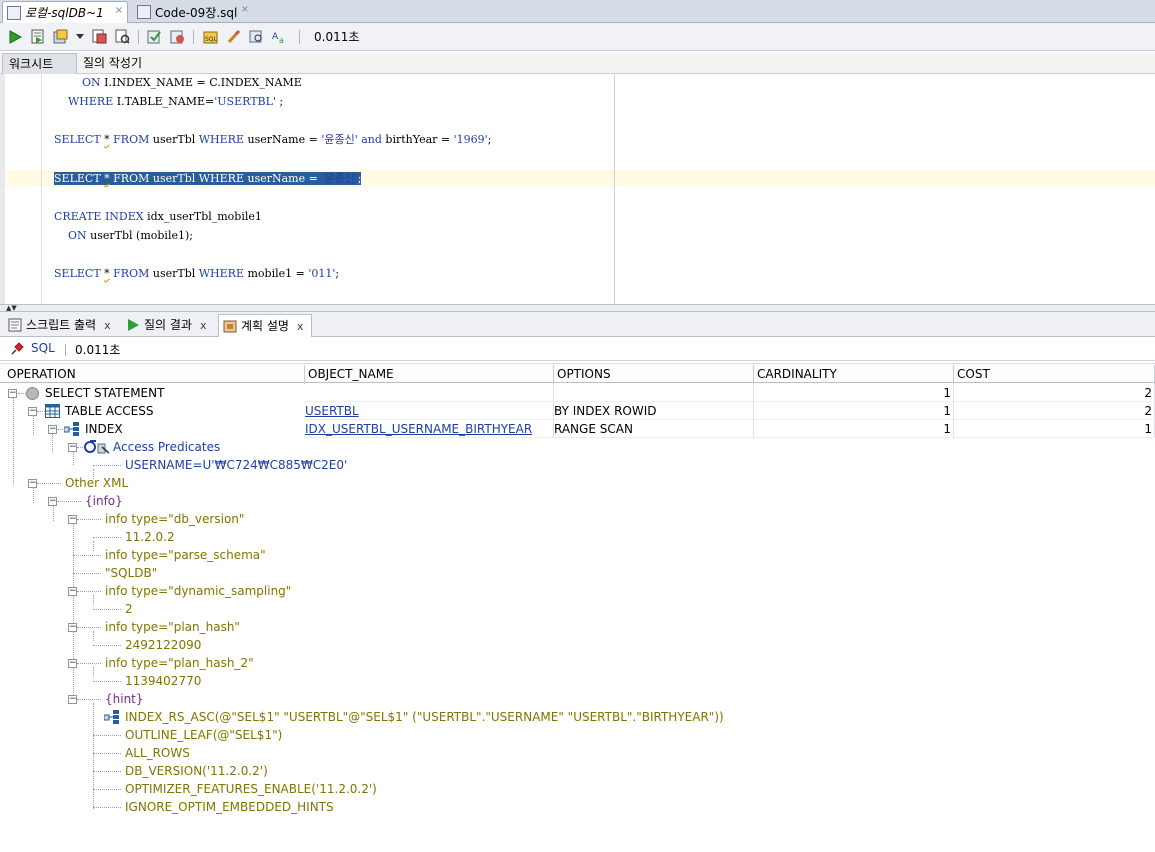 This screenshot has width=1155, height=852. I want to click on commit-icon, so click(154, 36).